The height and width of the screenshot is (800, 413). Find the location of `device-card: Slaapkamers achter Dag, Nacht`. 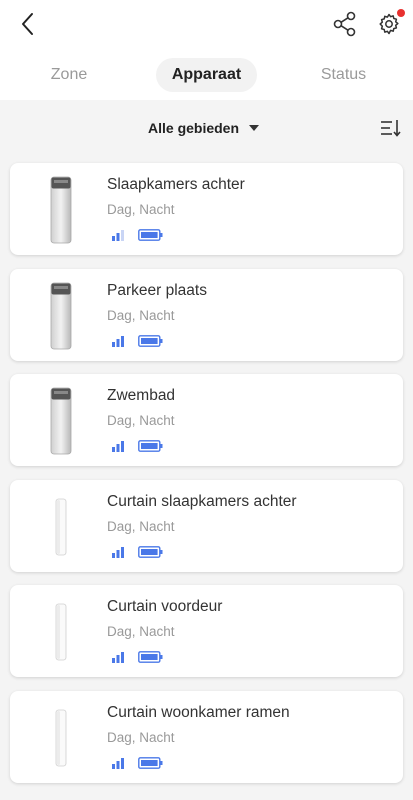

device-card: Slaapkamers achter Dag, Nacht is located at coordinates (206, 209).